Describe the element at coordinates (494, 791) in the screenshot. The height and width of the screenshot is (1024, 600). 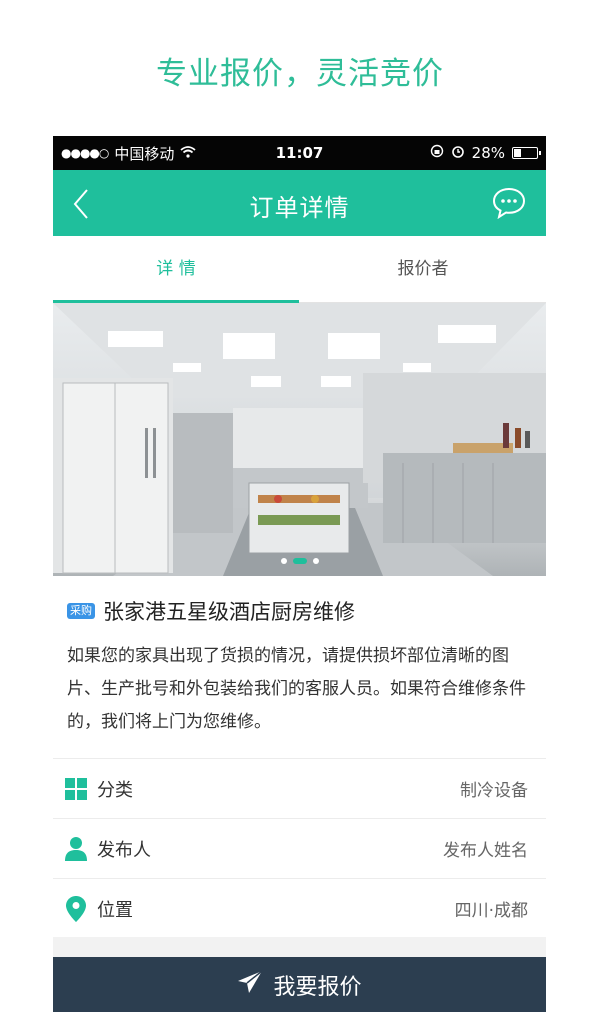
I see `detail-value: 制冷设备` at that location.